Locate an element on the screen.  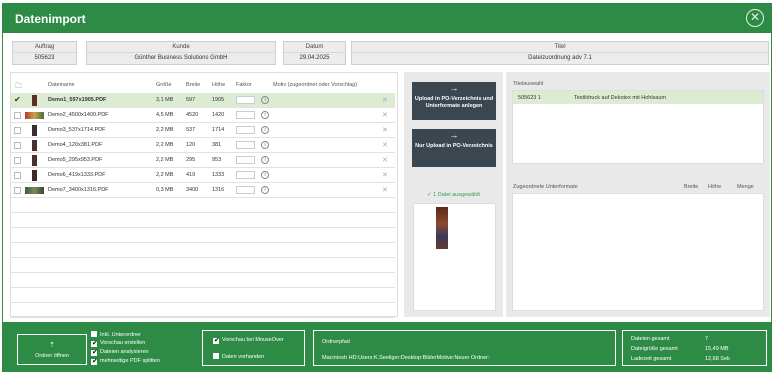
file-height: 381 is located at coordinates (217, 145).